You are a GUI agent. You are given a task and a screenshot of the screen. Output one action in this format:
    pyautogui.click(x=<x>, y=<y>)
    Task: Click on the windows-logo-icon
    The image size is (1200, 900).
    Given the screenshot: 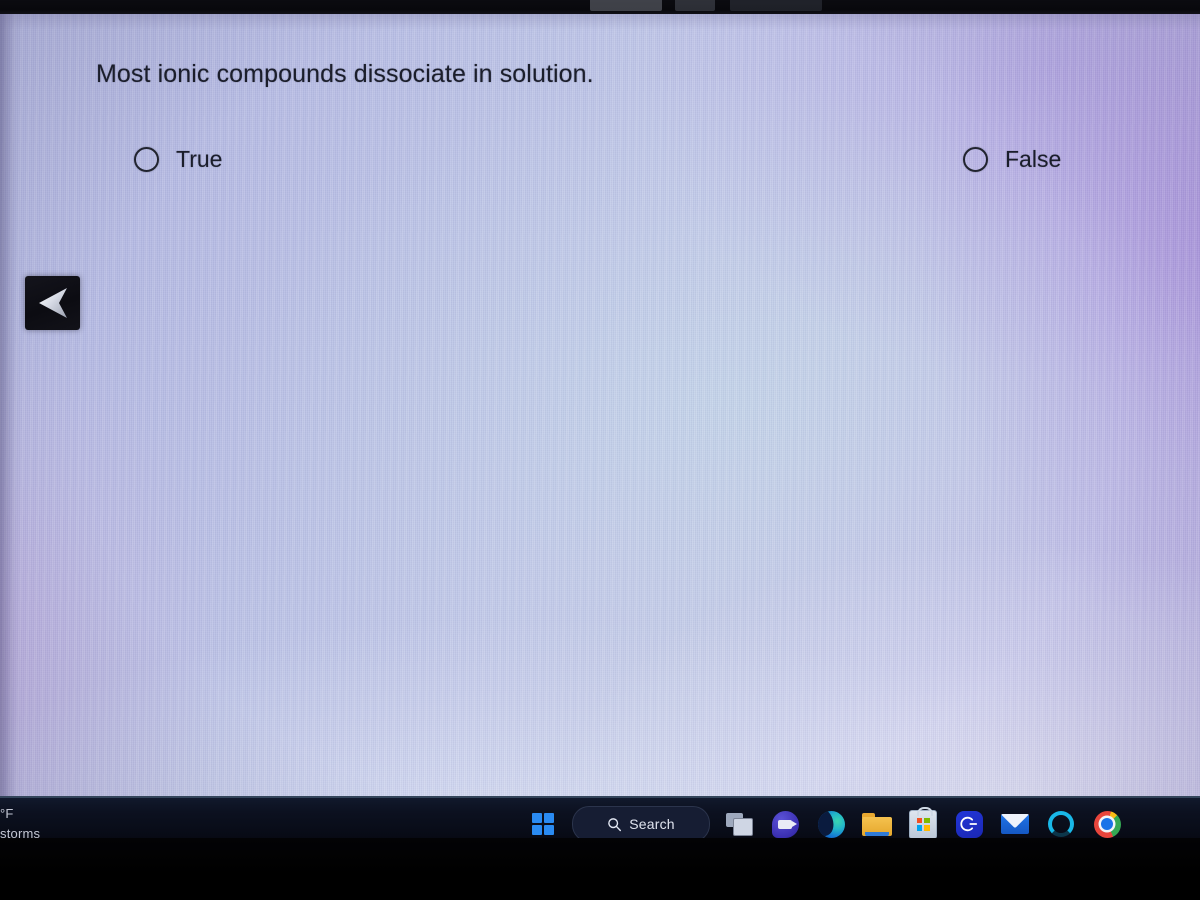 What is the action you would take?
    pyautogui.click(x=543, y=824)
    